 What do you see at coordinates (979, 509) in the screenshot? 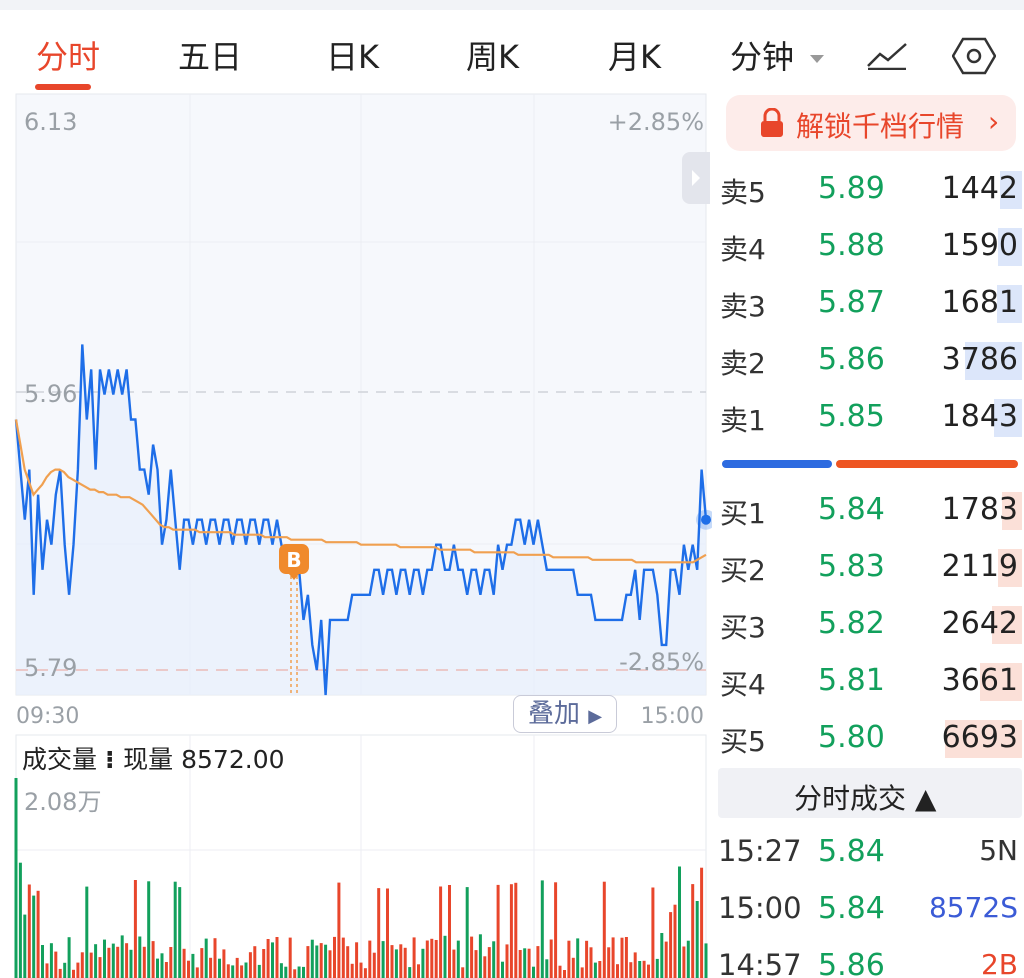
I see `level-qty: 1783` at bounding box center [979, 509].